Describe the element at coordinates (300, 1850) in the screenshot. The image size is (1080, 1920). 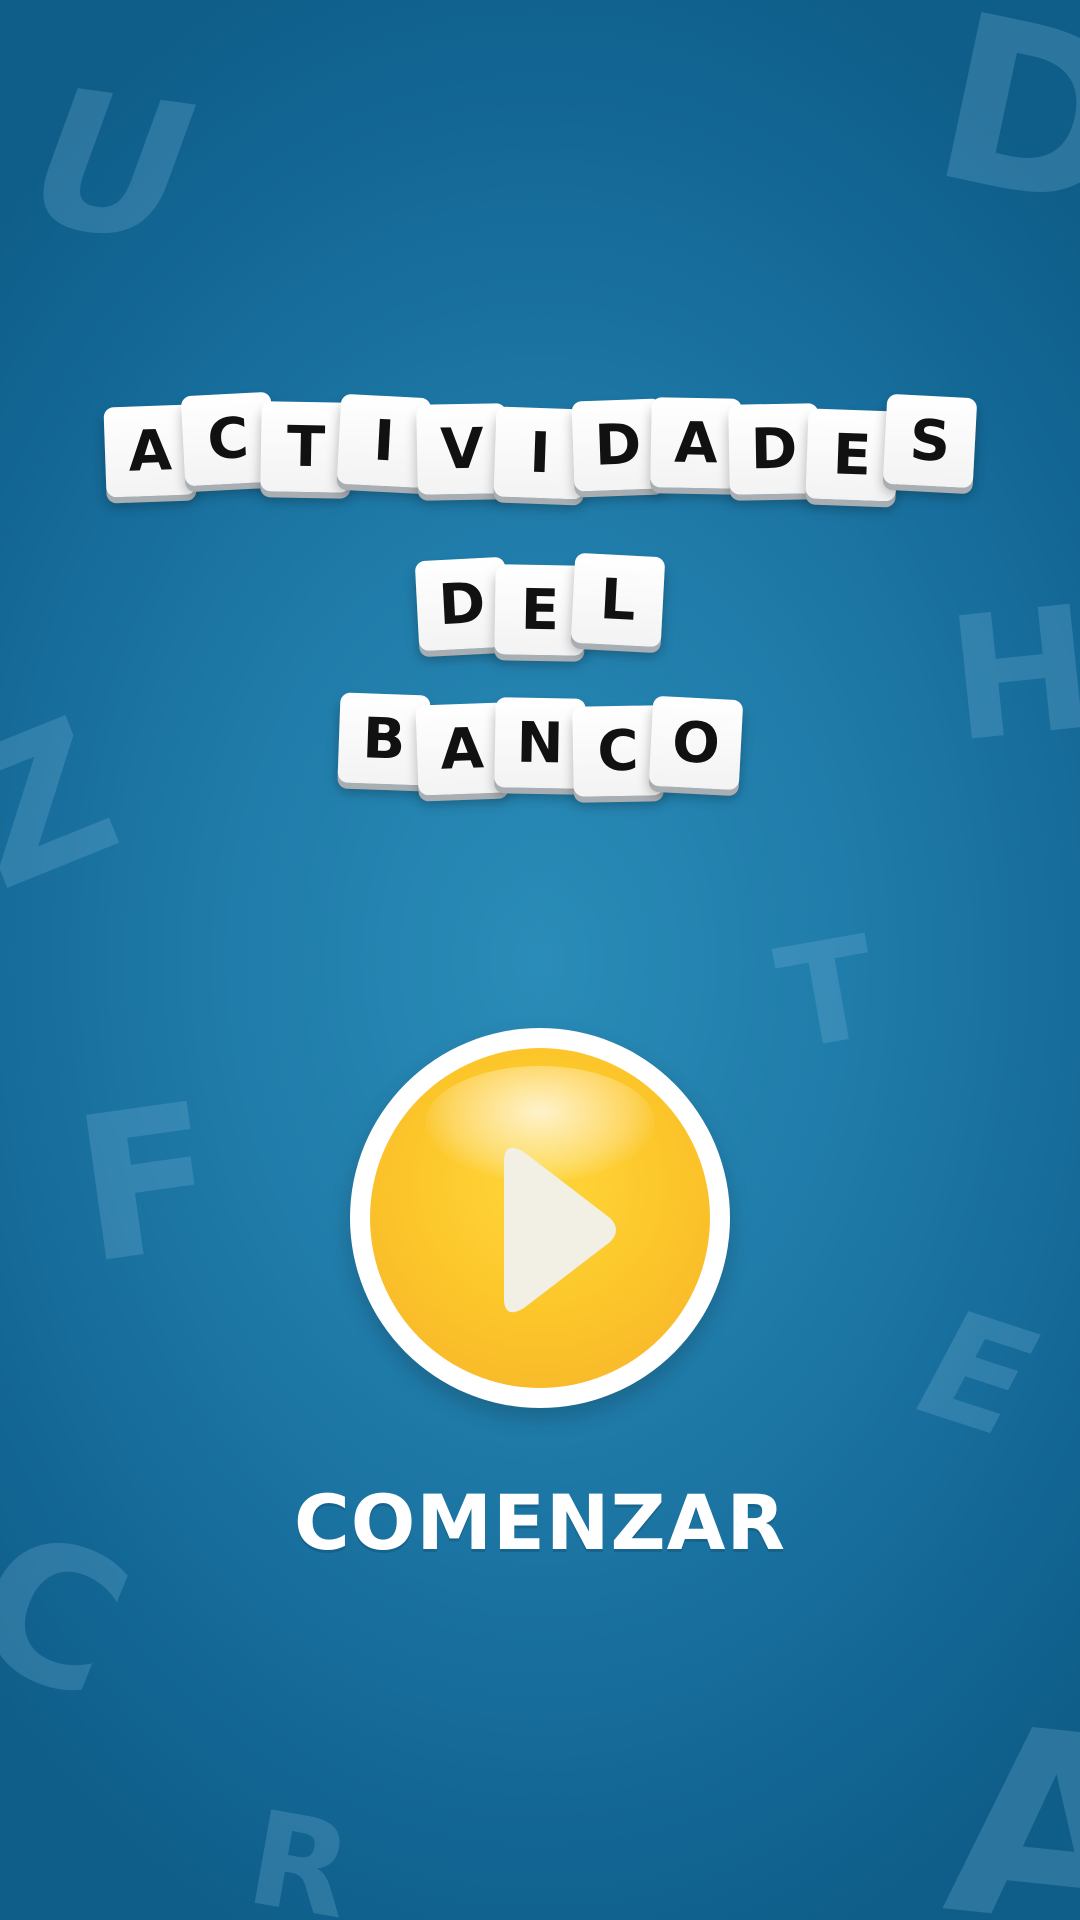
I see `background-letter: R` at that location.